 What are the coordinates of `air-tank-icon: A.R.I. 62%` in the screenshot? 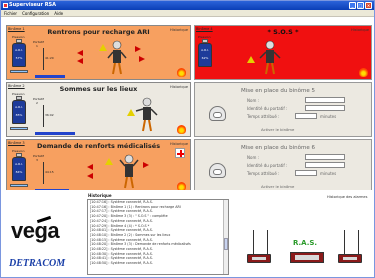 It's located at (205, 55).